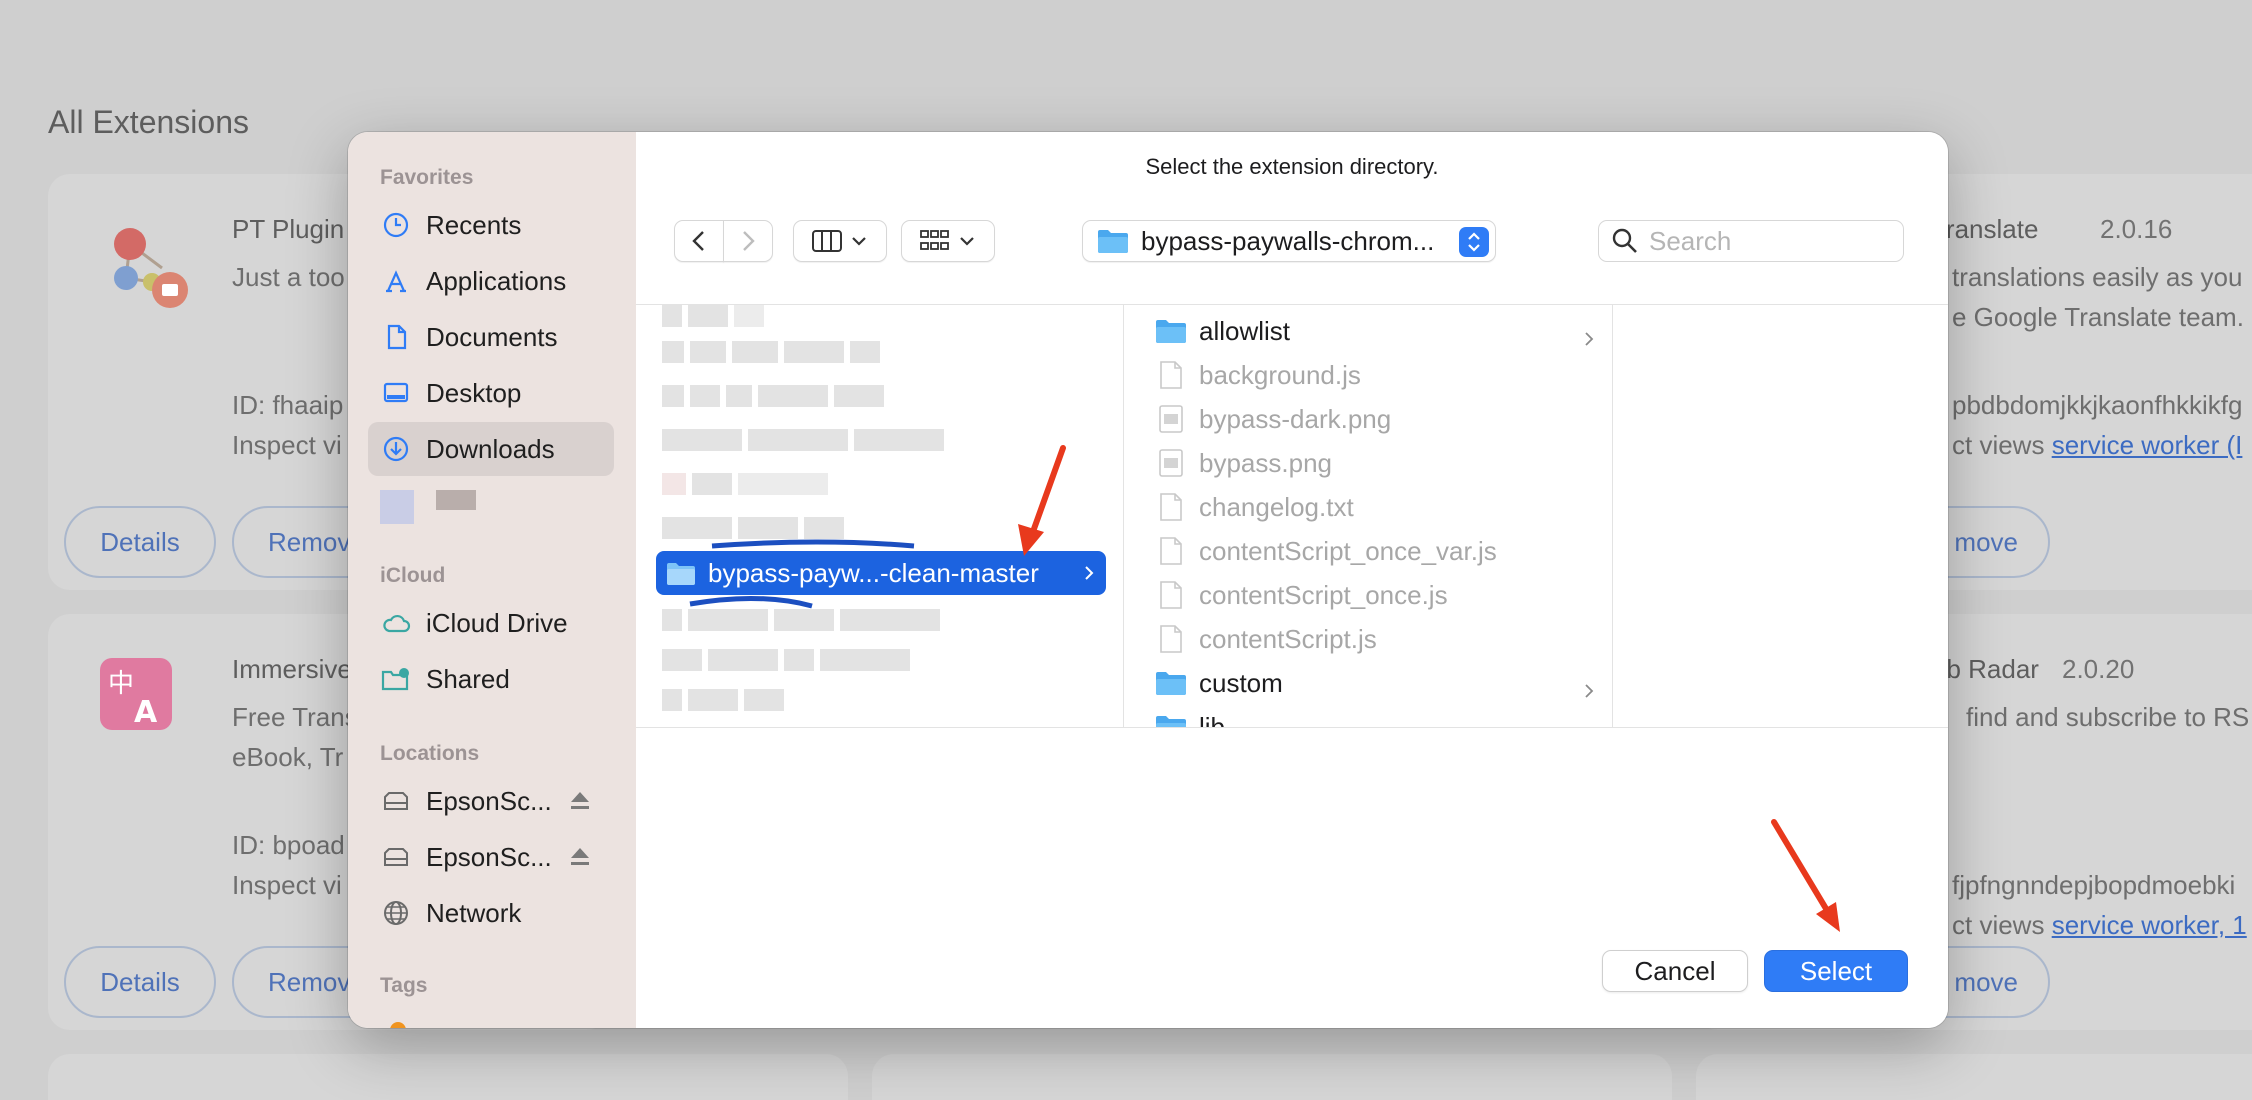 Image resolution: width=2252 pixels, height=1100 pixels. I want to click on file-name: allowlist, so click(1245, 330).